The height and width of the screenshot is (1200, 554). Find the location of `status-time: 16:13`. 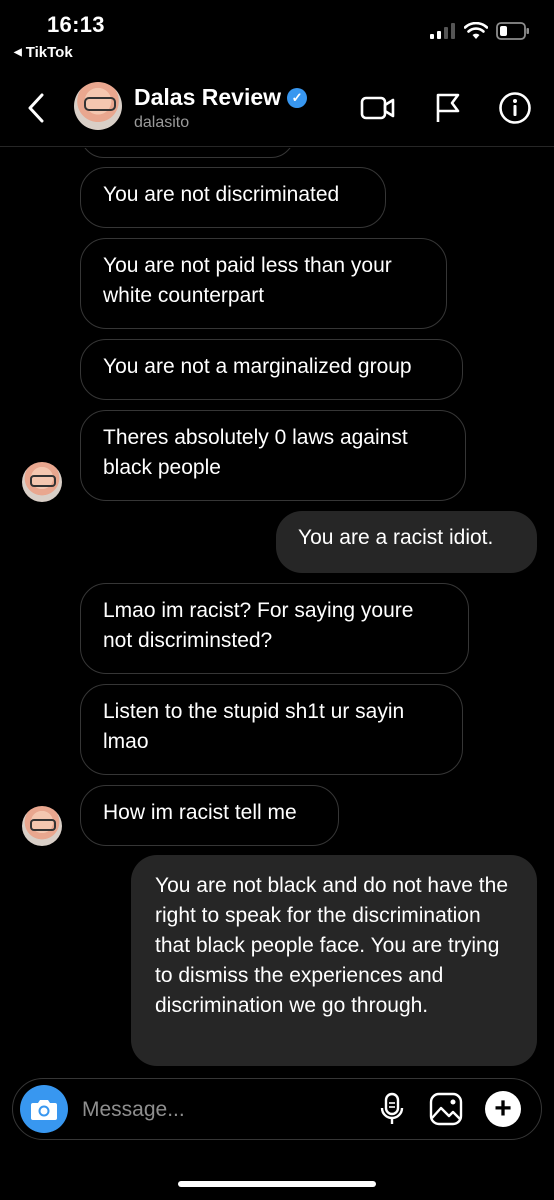

status-time: 16:13 is located at coordinates (76, 24).